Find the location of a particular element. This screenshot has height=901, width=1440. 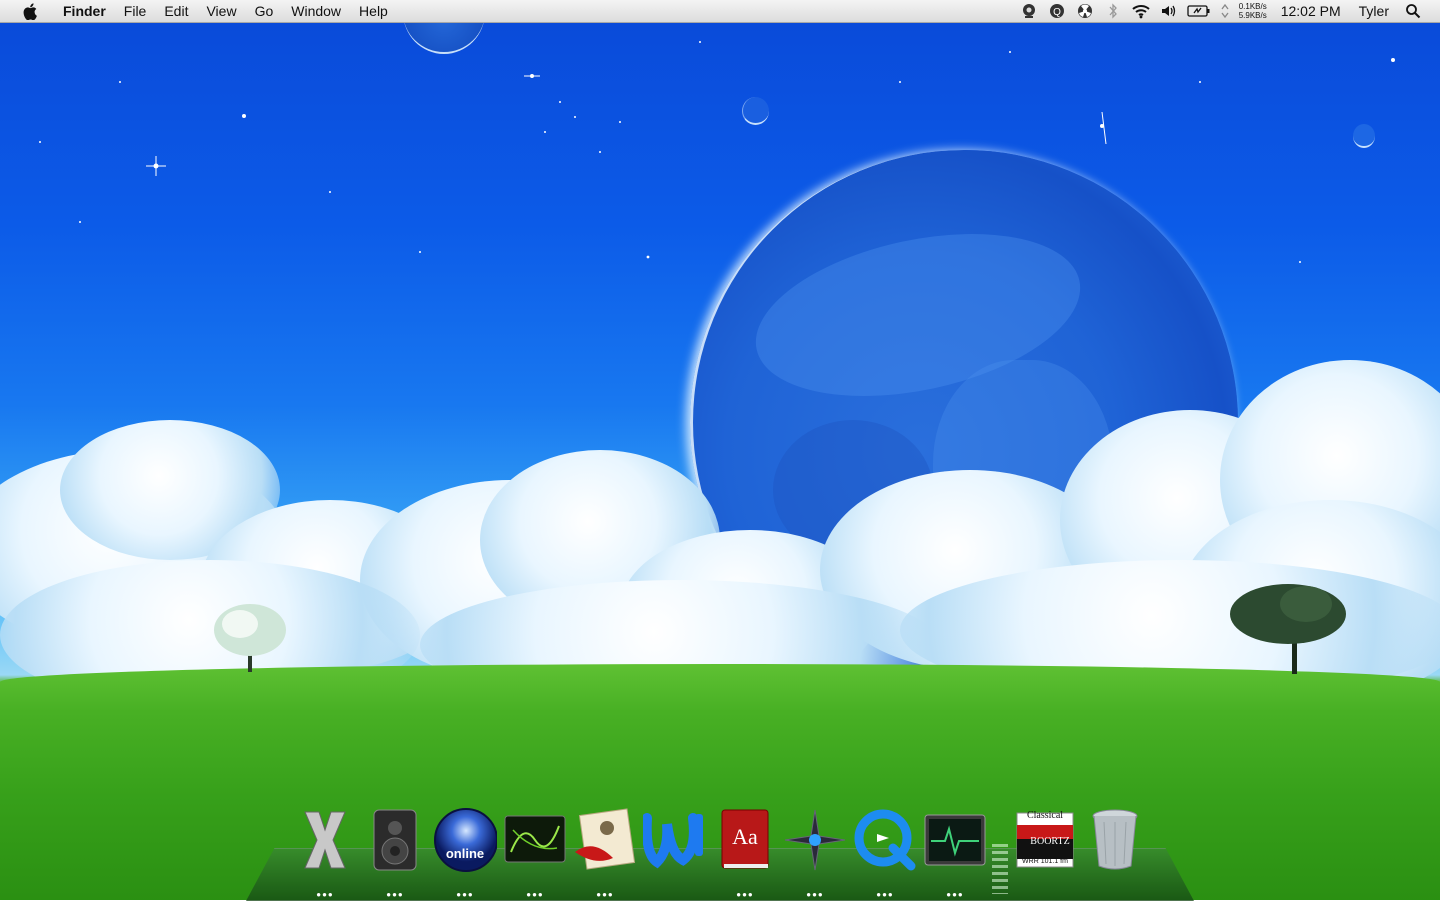

dictionary-icon: Aa is located at coordinates (745, 840).